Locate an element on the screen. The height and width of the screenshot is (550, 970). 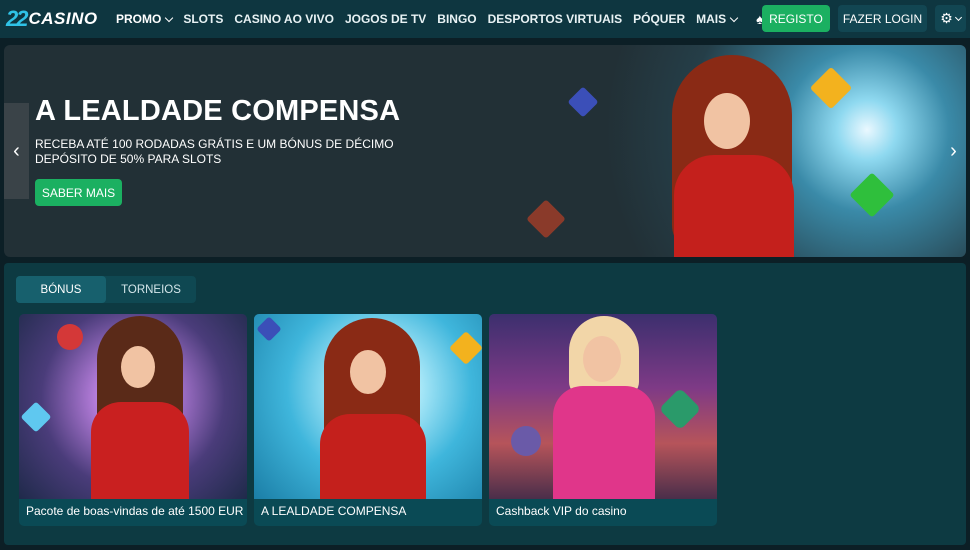
banner-character-dress is located at coordinates (734, 206).